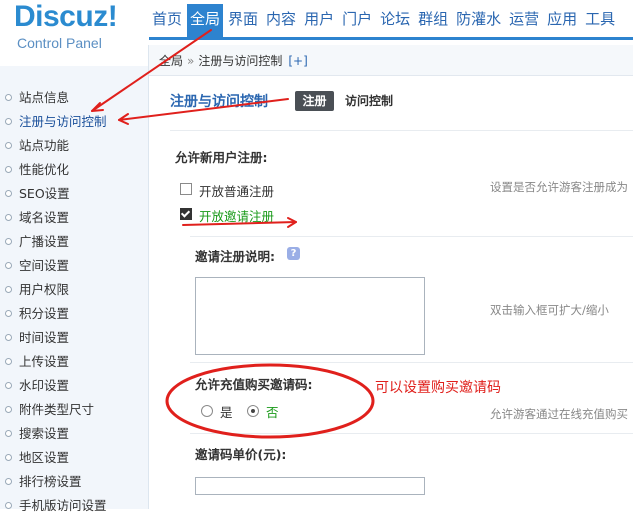 Image resolution: width=633 pixels, height=518 pixels. I want to click on annotation-circle, so click(270, 401).